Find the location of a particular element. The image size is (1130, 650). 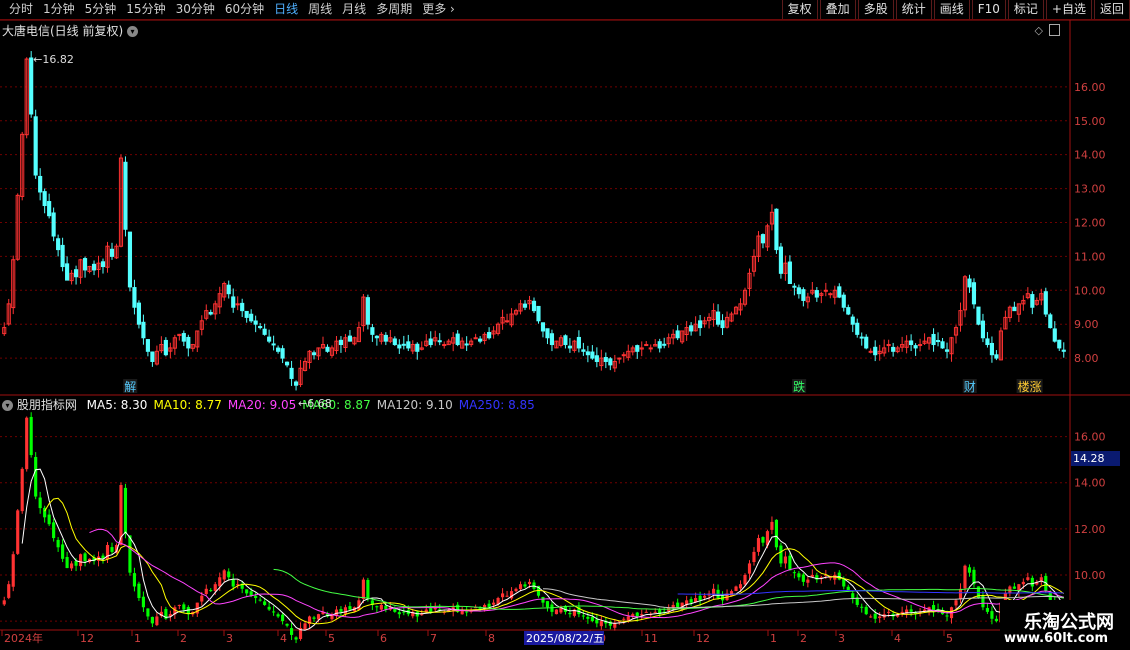

event-tag-0: 解 is located at coordinates (130, 387).